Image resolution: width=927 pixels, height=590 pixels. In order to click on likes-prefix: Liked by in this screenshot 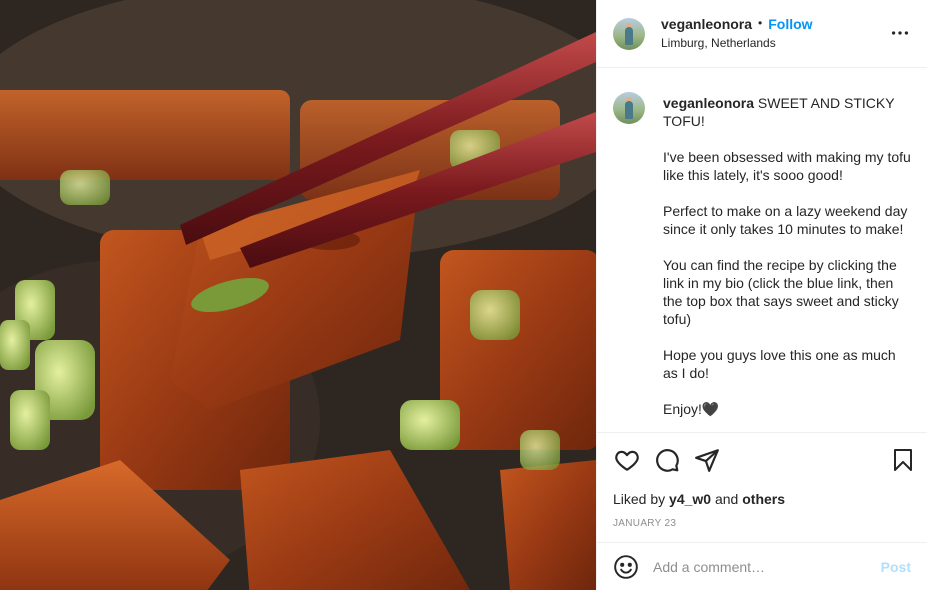, I will do `click(641, 499)`.